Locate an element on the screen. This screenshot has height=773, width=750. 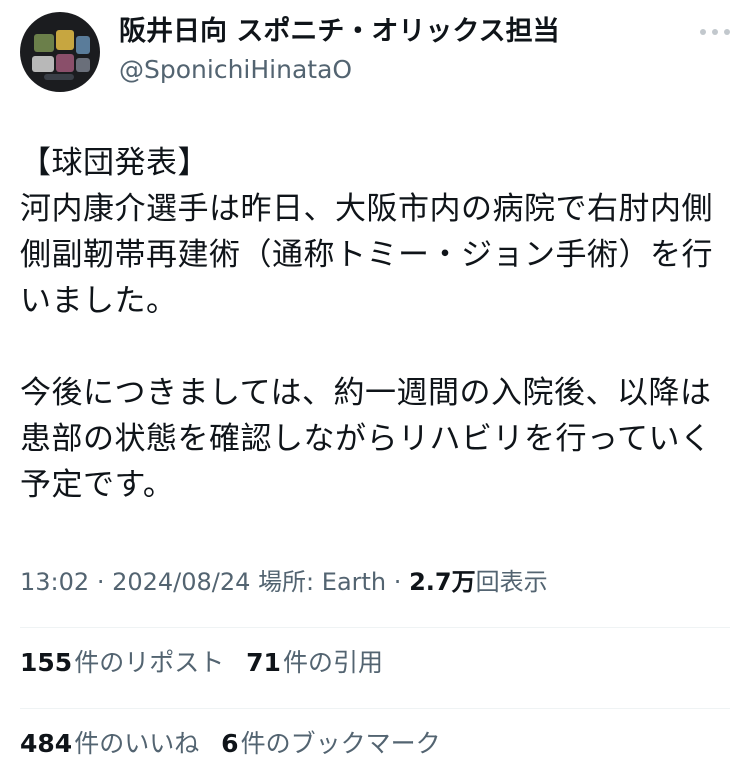
likes-label: 件のいいね is located at coordinates (137, 743).